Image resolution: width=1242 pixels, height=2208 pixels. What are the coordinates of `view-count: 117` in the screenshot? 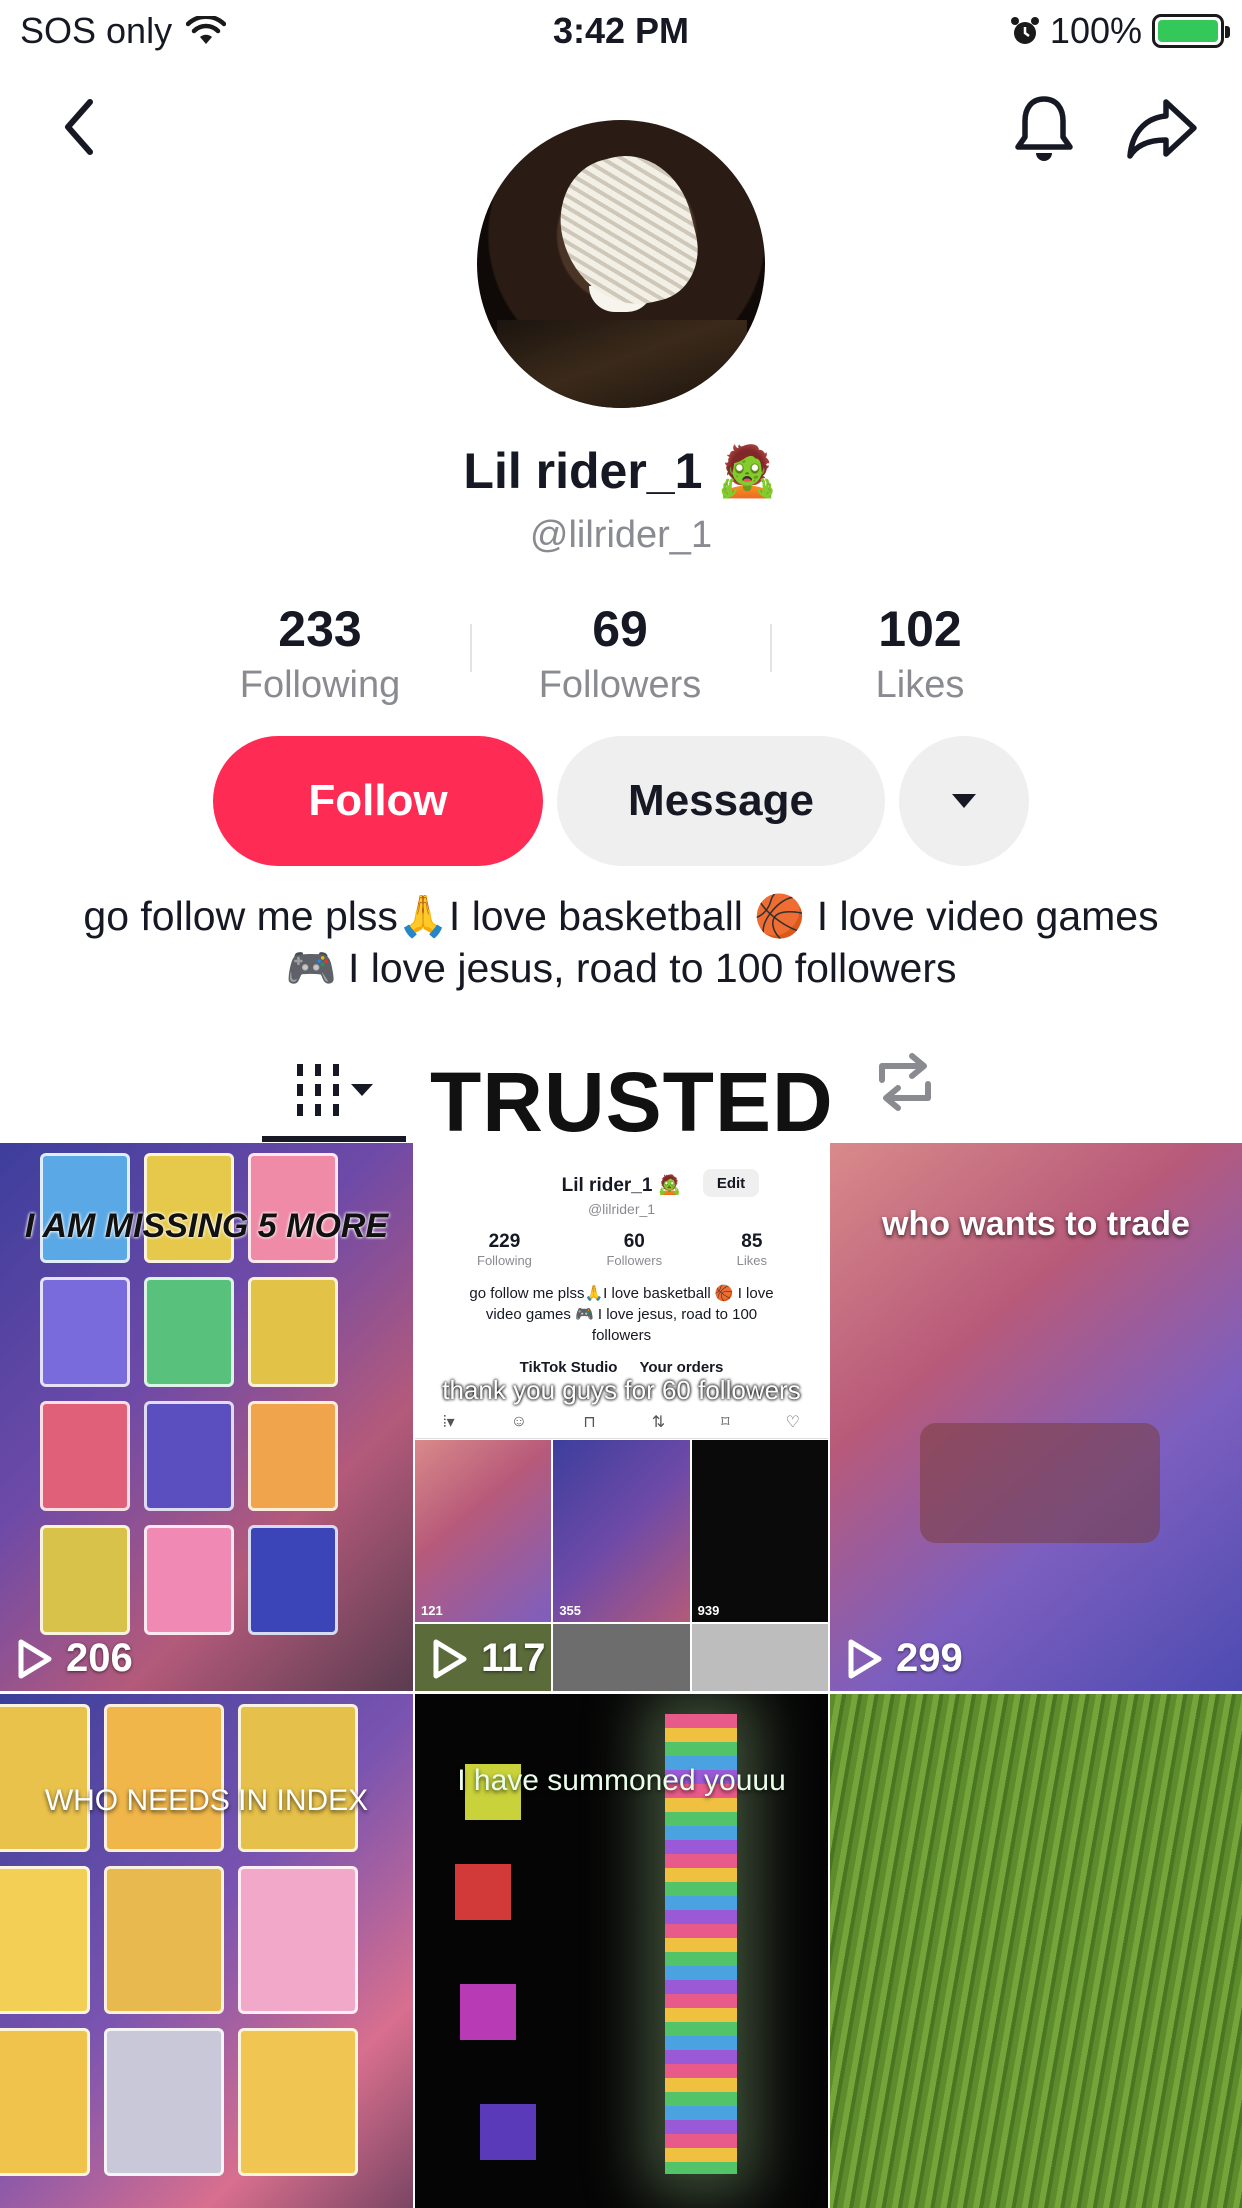 It's located at (488, 1658).